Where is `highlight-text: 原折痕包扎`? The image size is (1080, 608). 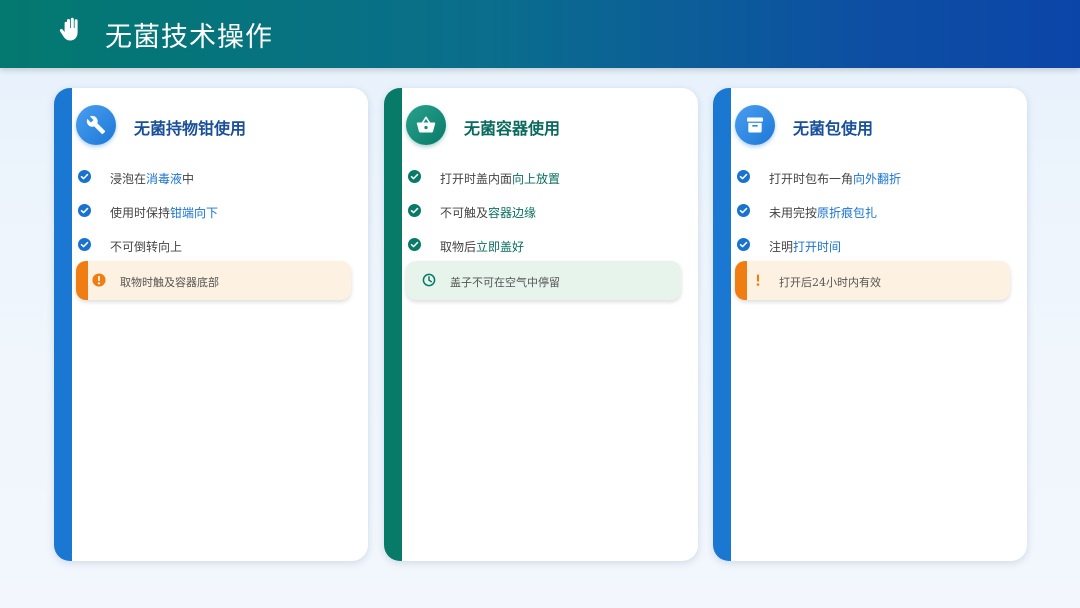
highlight-text: 原折痕包扎 is located at coordinates (847, 213).